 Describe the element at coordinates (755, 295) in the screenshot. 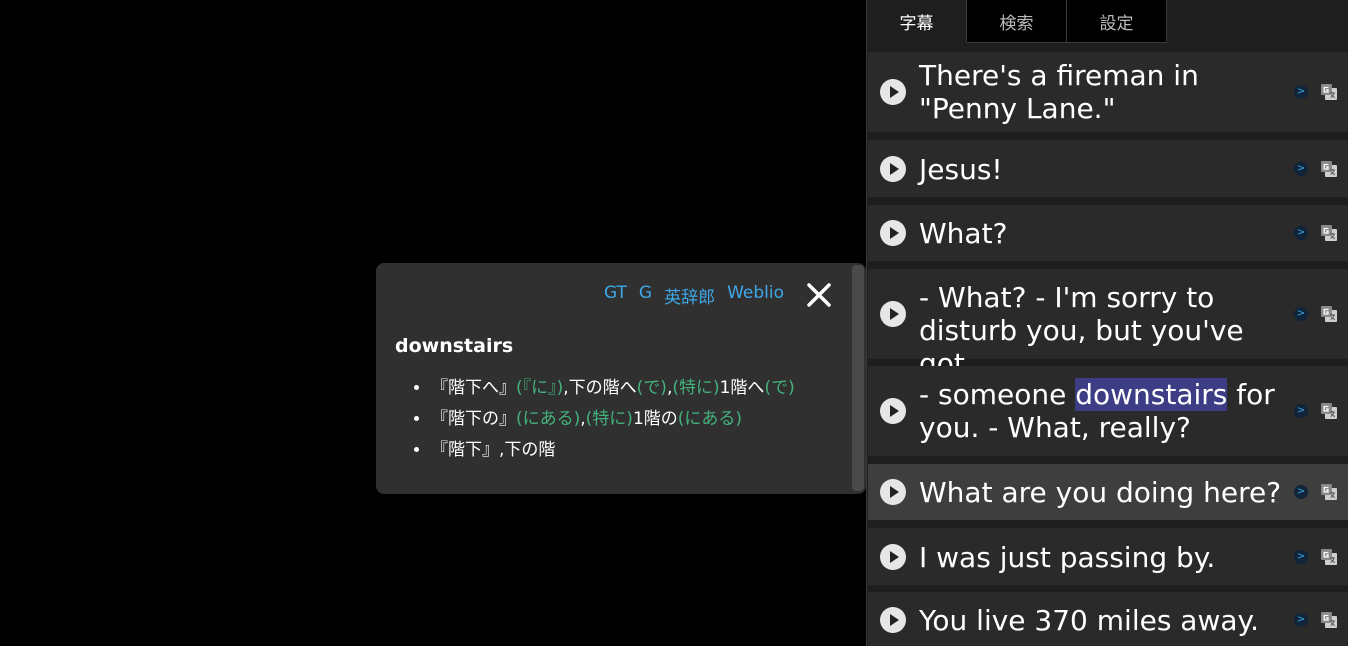

I see `link-weblio: Weblio` at that location.